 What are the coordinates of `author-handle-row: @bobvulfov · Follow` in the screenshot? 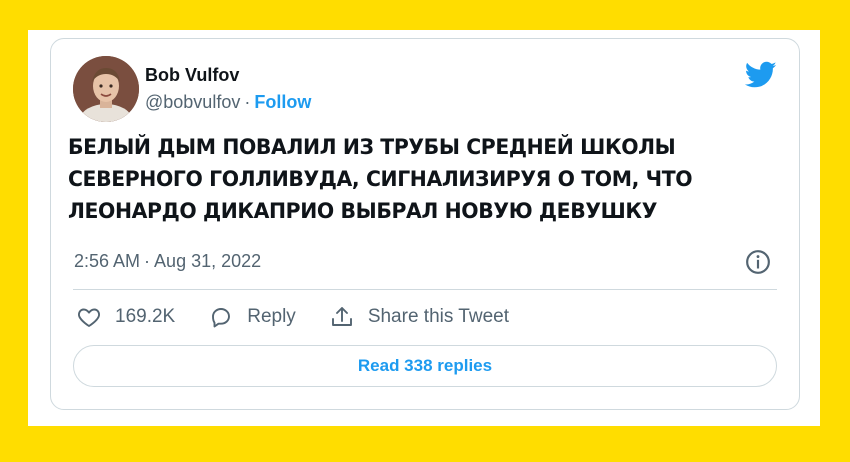 It's located at (228, 102).